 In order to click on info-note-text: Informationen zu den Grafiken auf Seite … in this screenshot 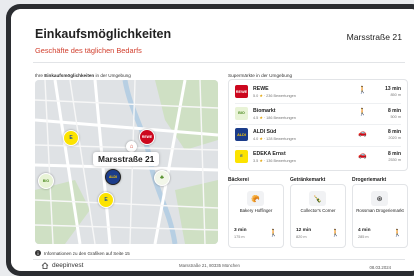, I will do `click(87, 253)`.